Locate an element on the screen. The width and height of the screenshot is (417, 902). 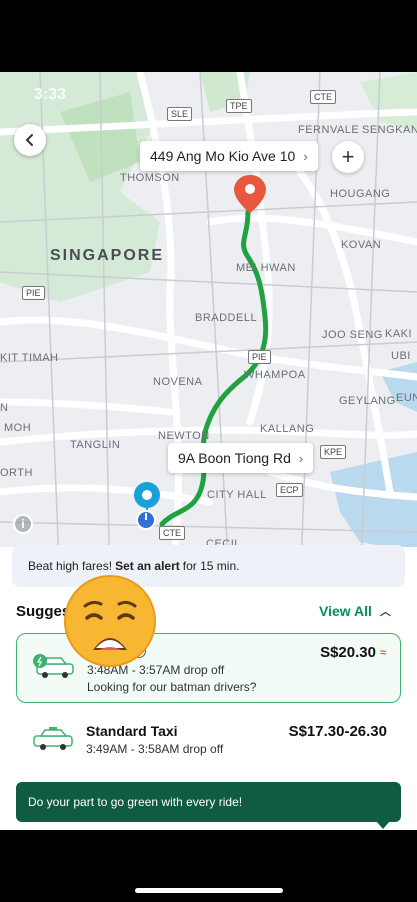
road-shield-tpe: TPE is located at coordinates (239, 106).